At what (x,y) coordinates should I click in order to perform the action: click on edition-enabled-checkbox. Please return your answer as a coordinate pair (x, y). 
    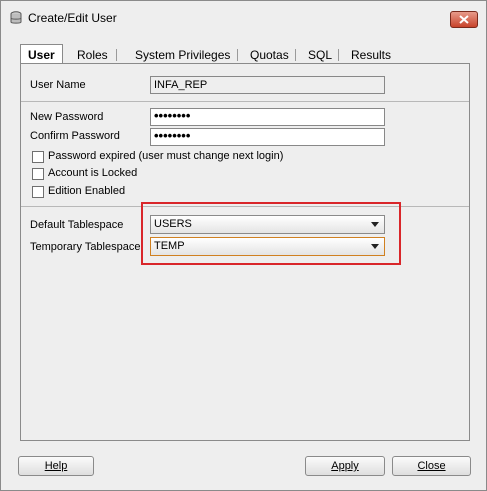
    Looking at the image, I should click on (38, 192).